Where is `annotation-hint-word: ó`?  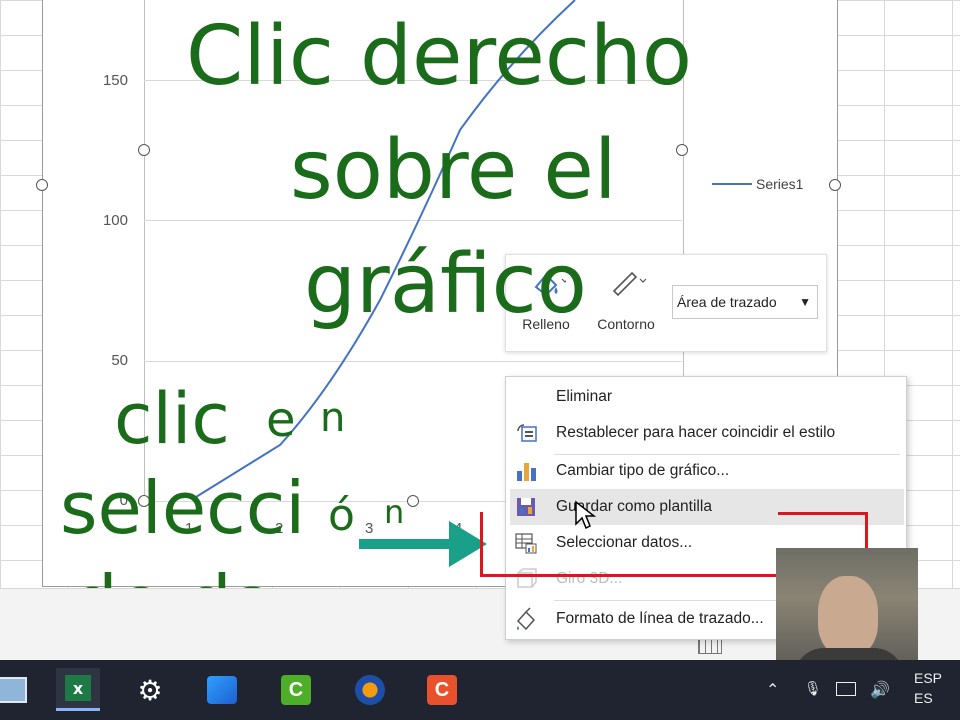 annotation-hint-word: ó is located at coordinates (341, 515).